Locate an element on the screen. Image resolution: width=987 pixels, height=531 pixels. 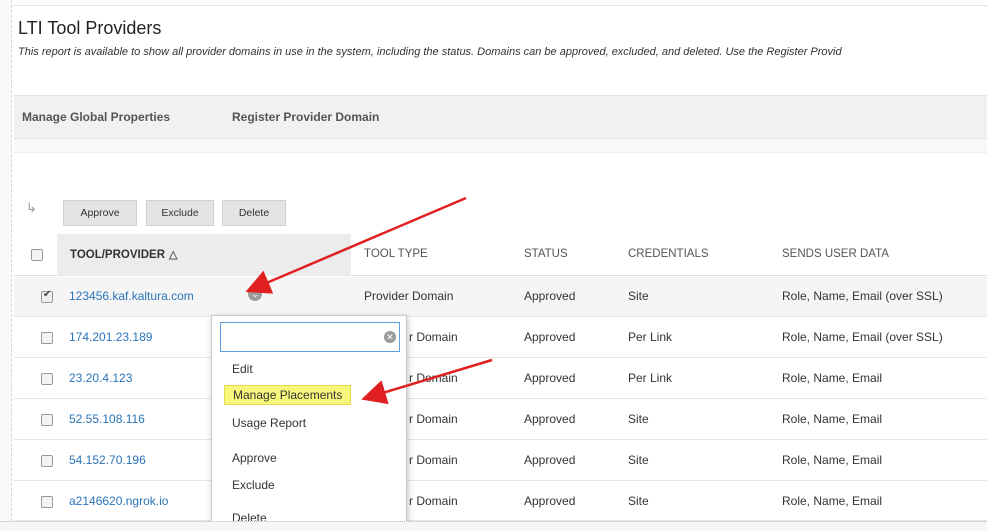
clear-icon: ✕ is located at coordinates (390, 337).